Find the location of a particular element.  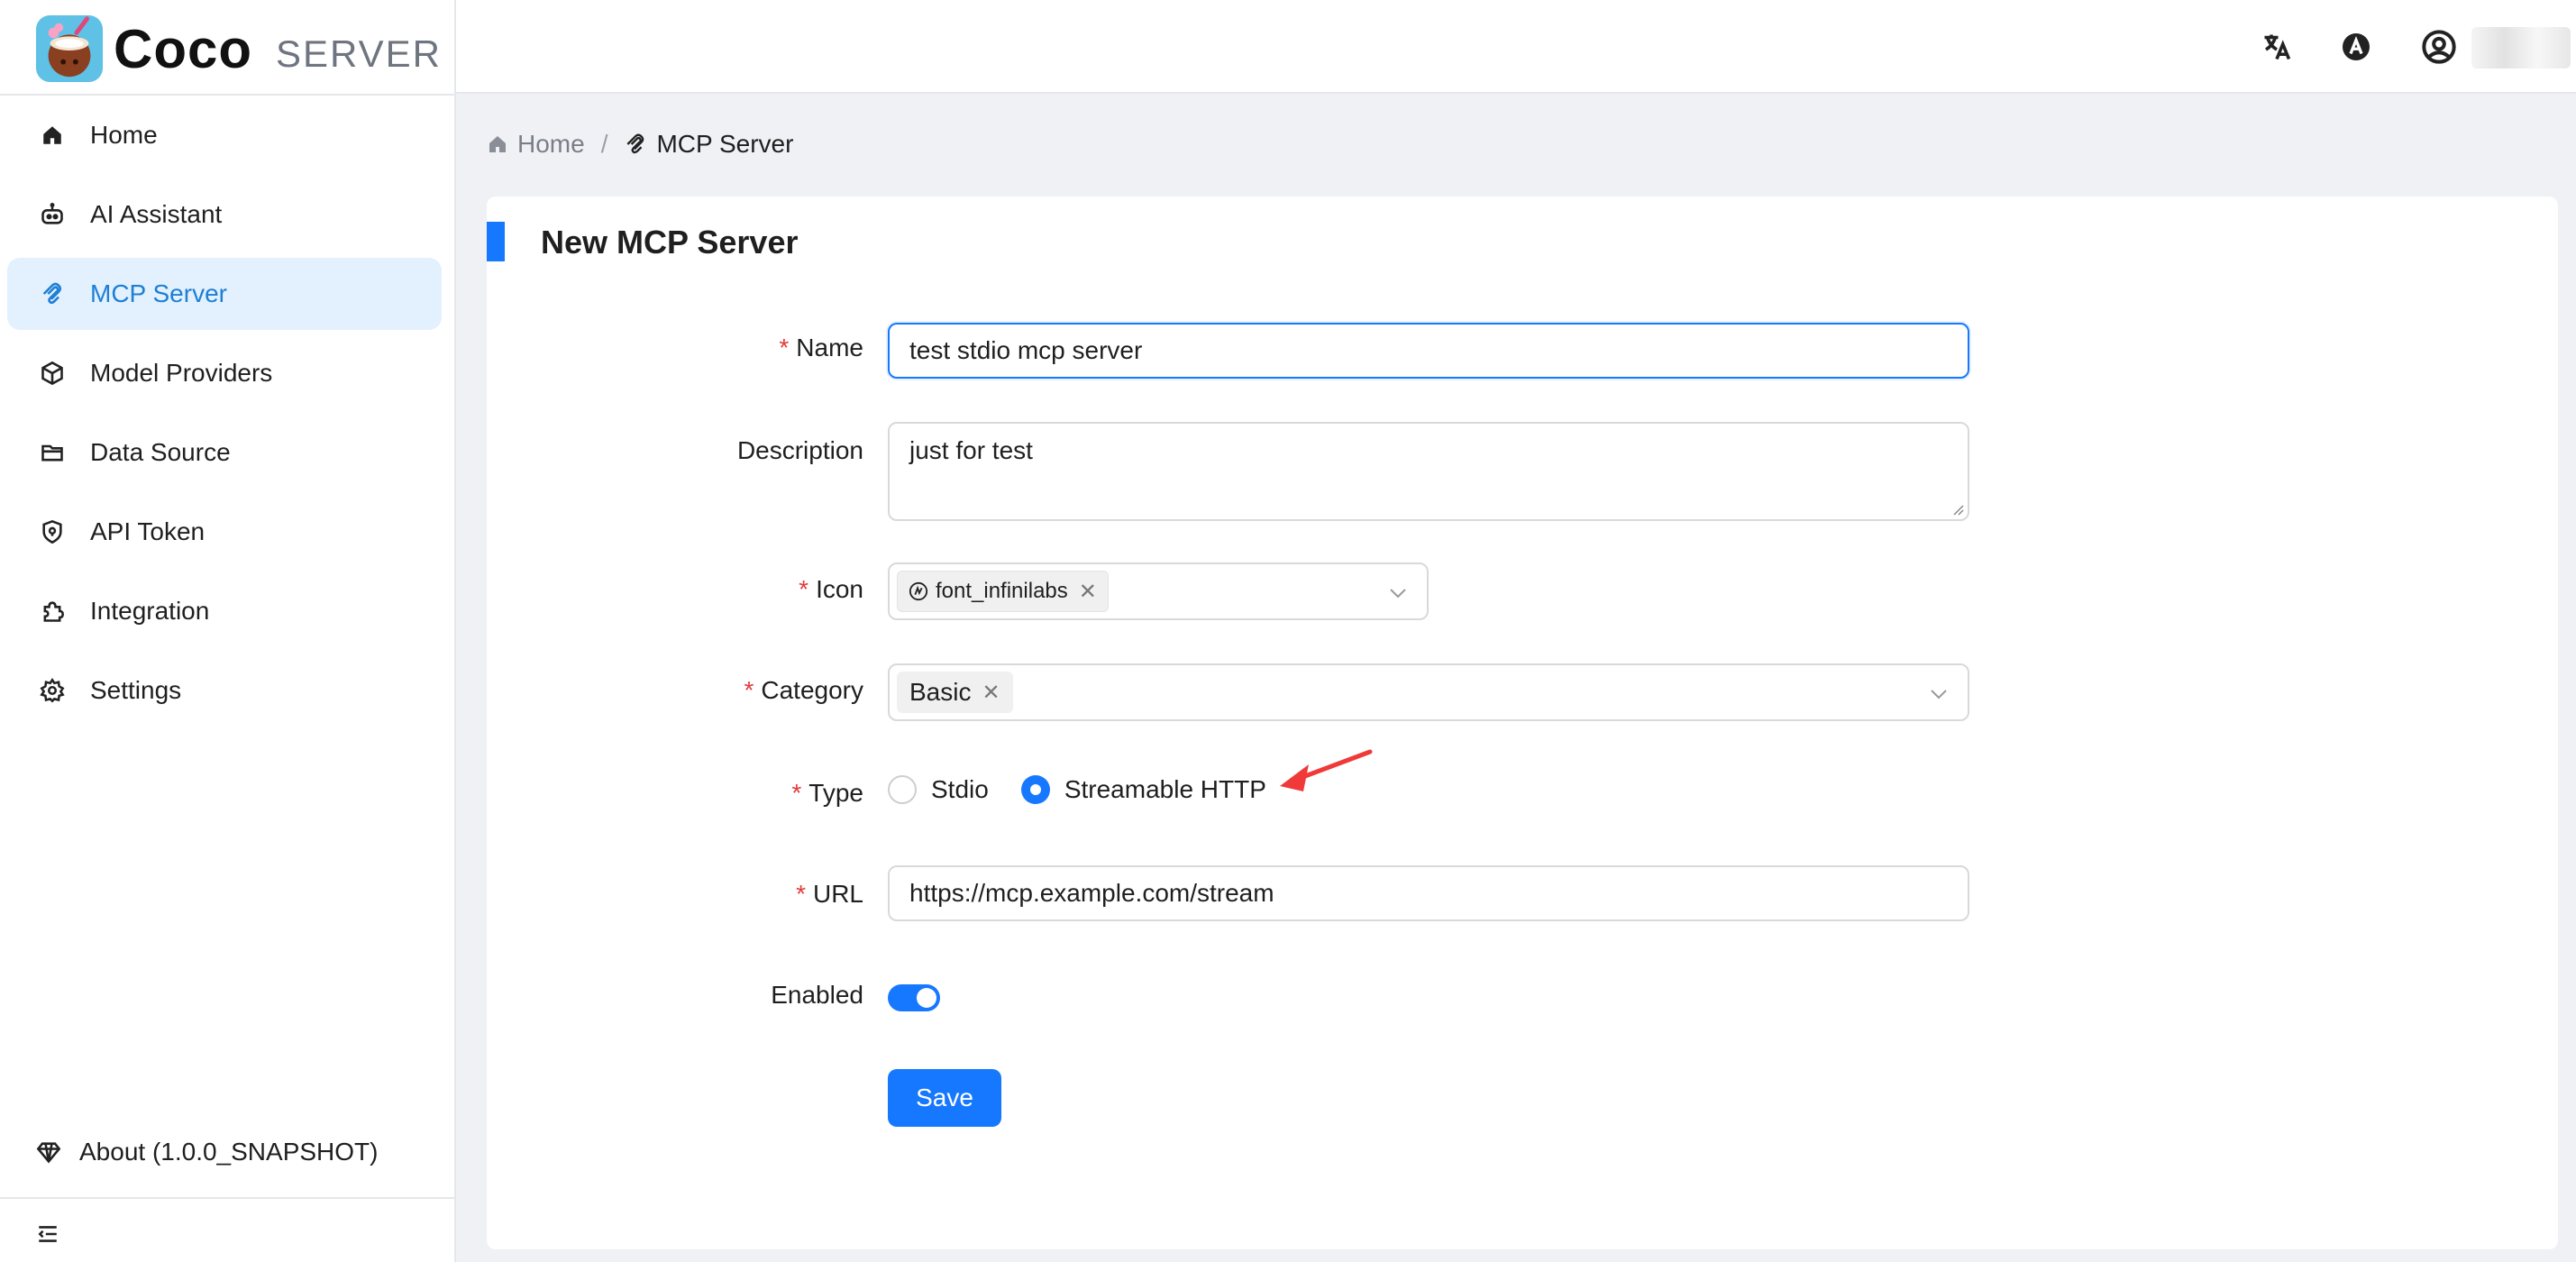

icon-tag-label: font_infinilabs is located at coordinates (1002, 591).